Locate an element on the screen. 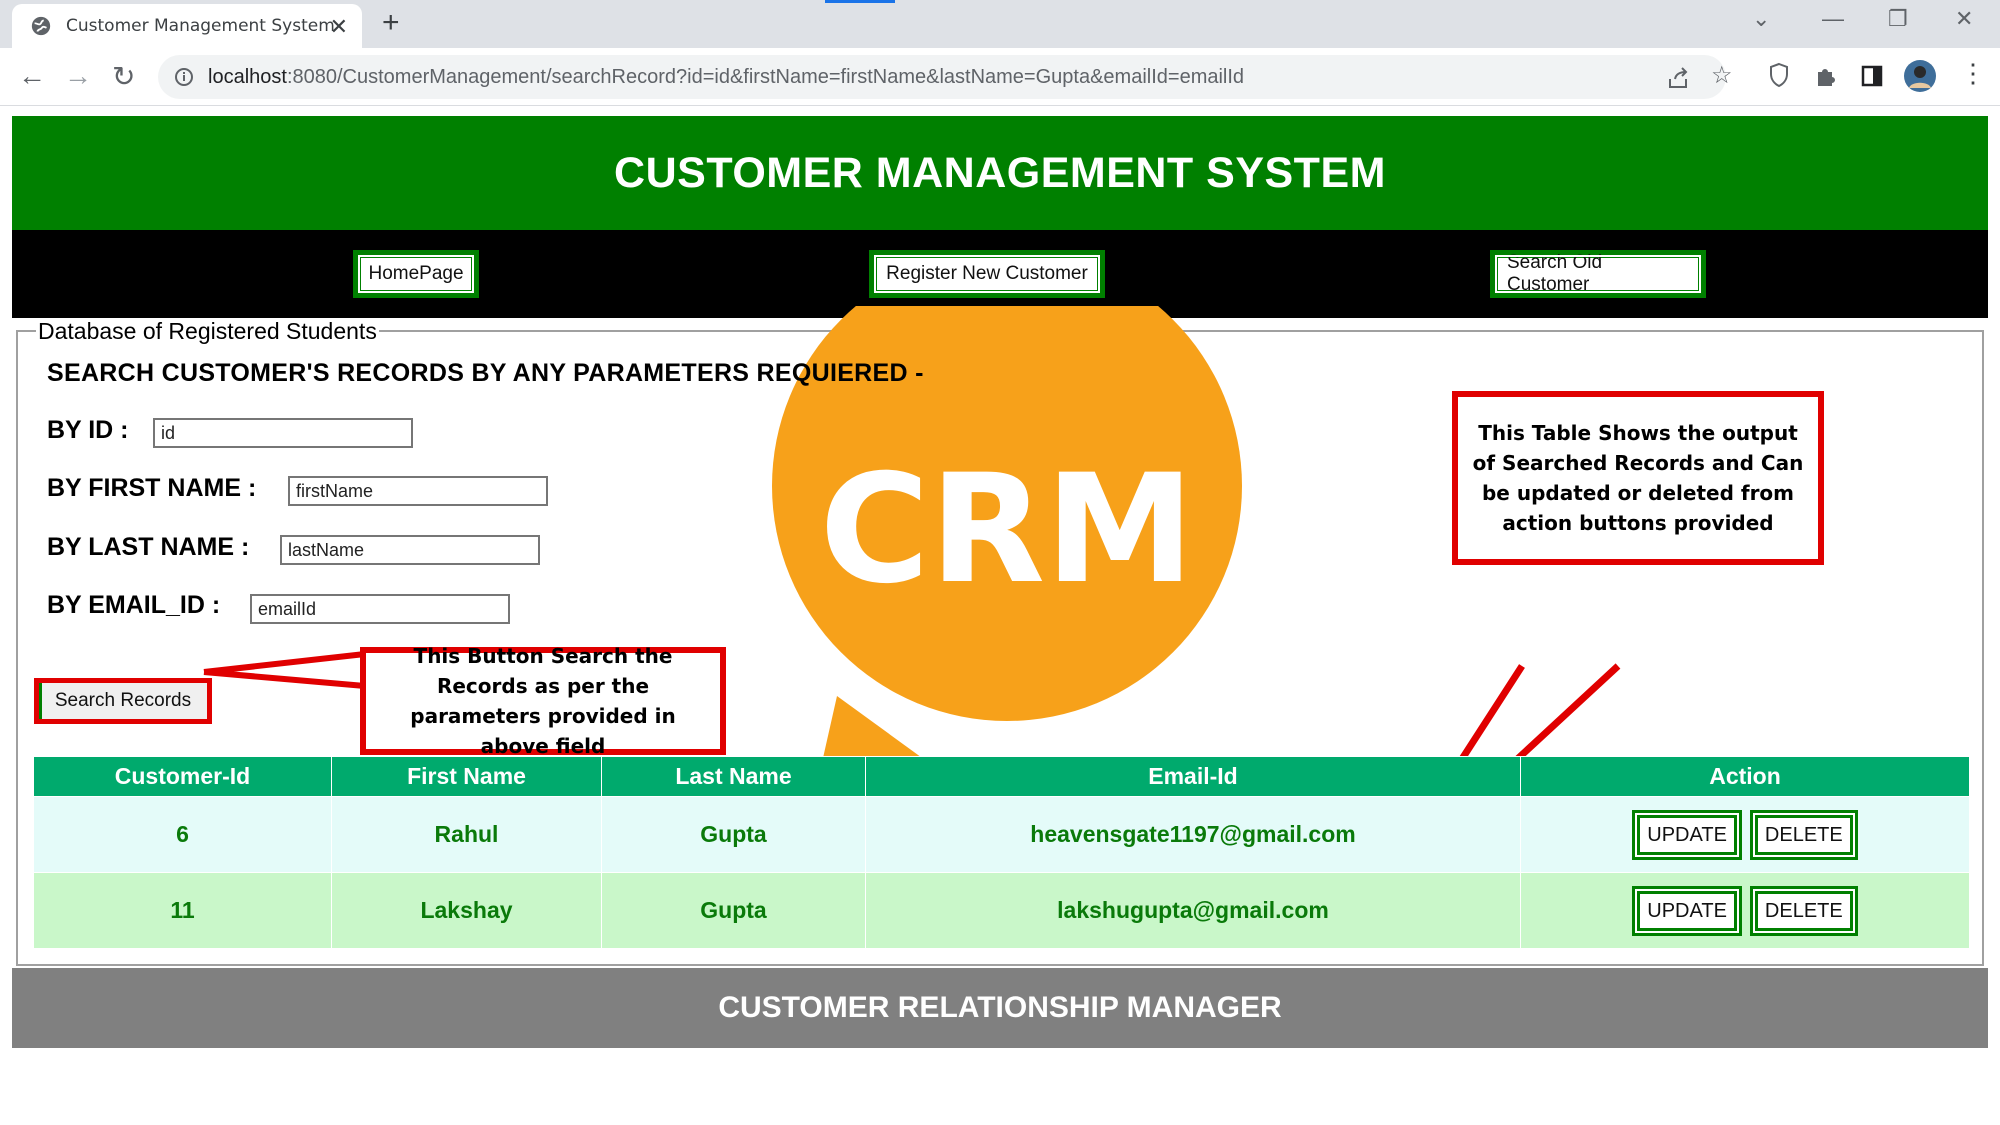 This screenshot has width=2000, height=1125. browser-tab: Customer Management System ✕ is located at coordinates (187, 26).